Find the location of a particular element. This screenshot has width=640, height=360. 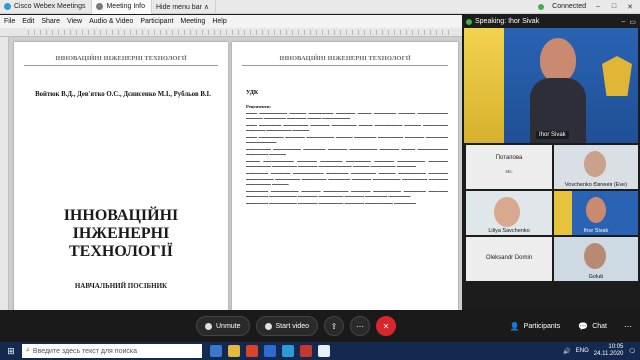

connection-status-icon is located at coordinates (541, 6).